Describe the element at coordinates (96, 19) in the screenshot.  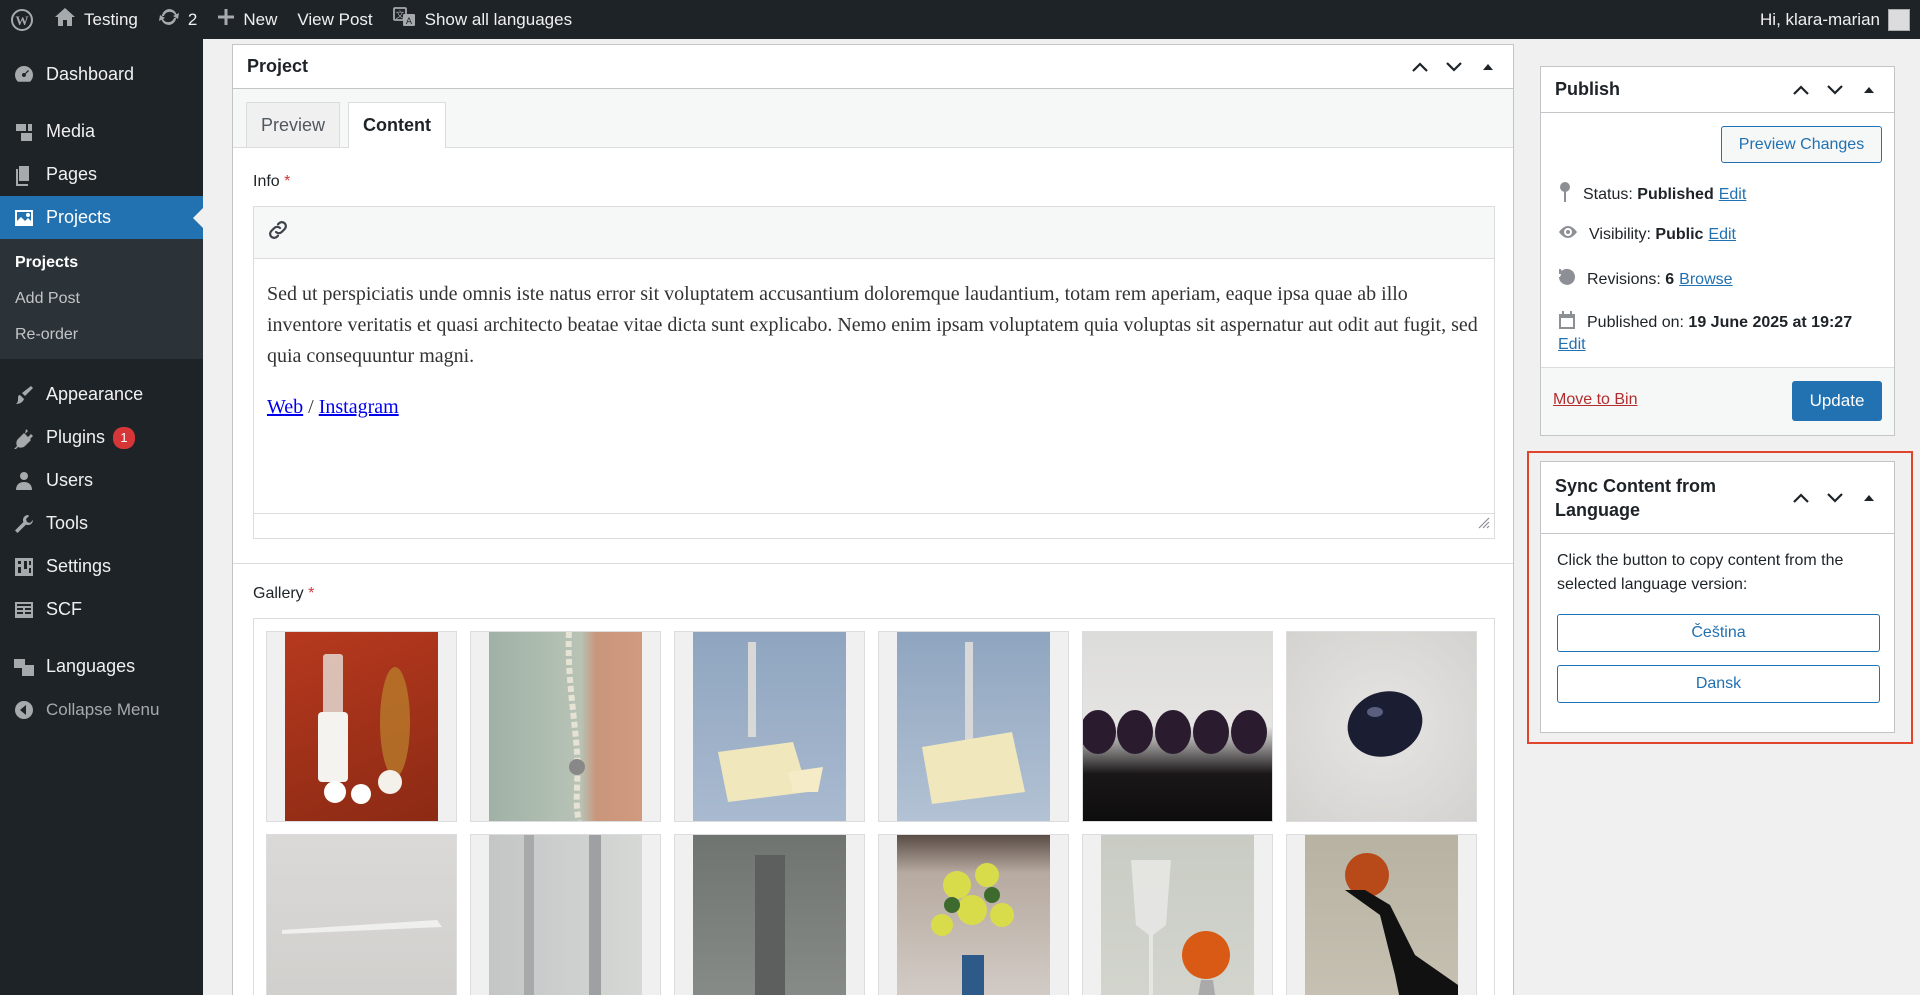
I see `site-name-link: Testing` at that location.